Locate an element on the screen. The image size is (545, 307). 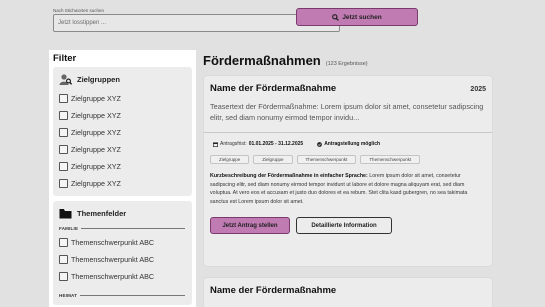
results-header: Fördermaßnahmen (123 Ergebnisse) is located at coordinates (285, 60).